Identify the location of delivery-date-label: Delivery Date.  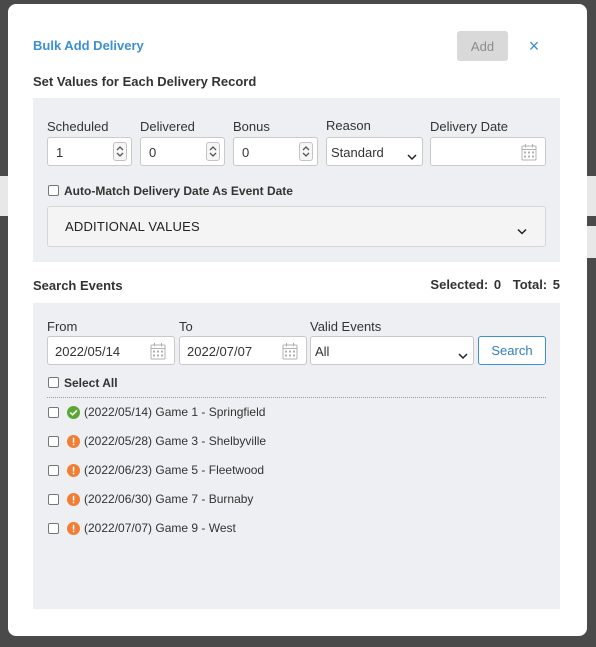
(469, 126).